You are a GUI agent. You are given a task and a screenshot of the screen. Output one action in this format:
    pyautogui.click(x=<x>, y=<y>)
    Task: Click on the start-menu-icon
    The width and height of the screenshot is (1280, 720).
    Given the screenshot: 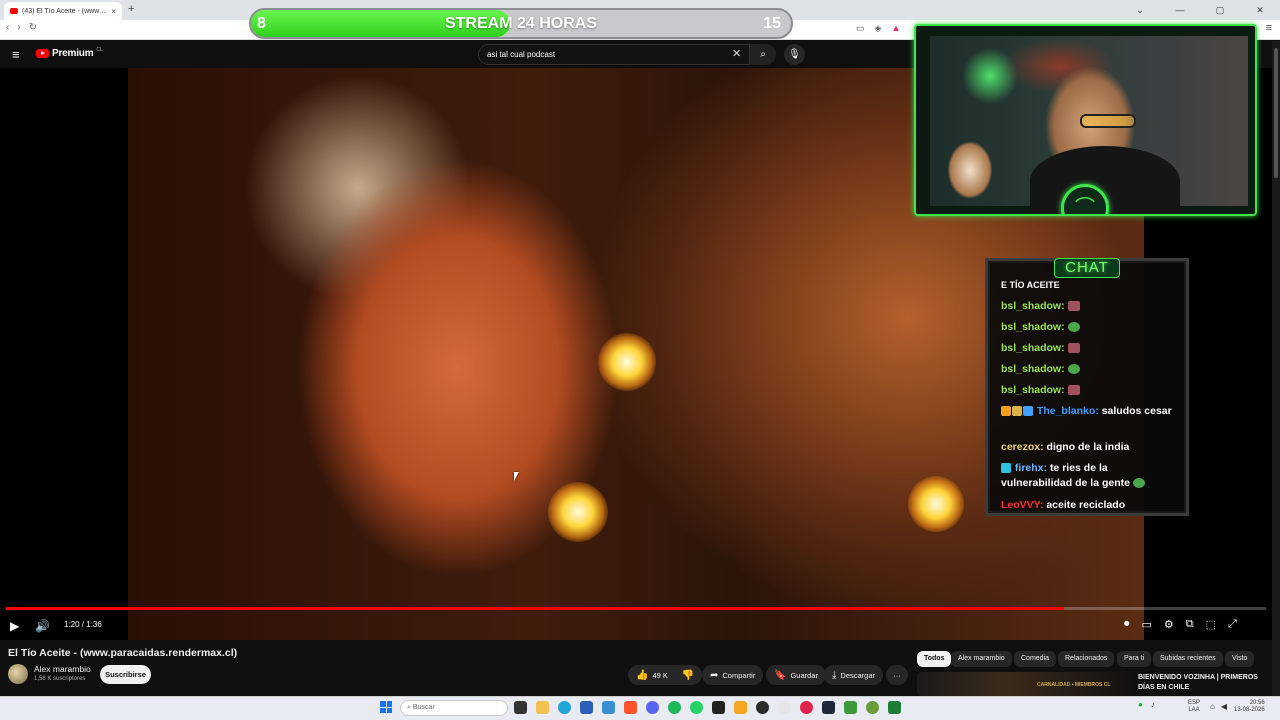 What is the action you would take?
    pyautogui.click(x=386, y=707)
    